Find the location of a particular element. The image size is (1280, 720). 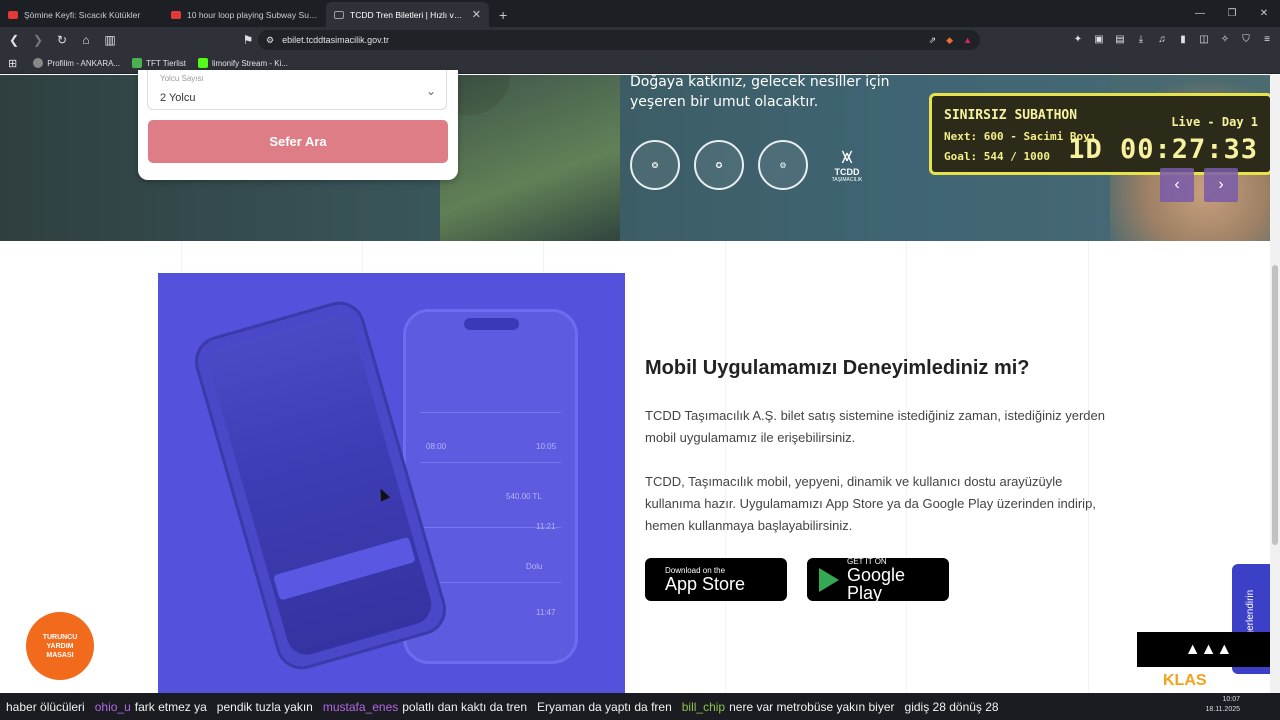

tab-subway-surfers: 10 hour loop playing Subway Surfers is located at coordinates (244, 14).